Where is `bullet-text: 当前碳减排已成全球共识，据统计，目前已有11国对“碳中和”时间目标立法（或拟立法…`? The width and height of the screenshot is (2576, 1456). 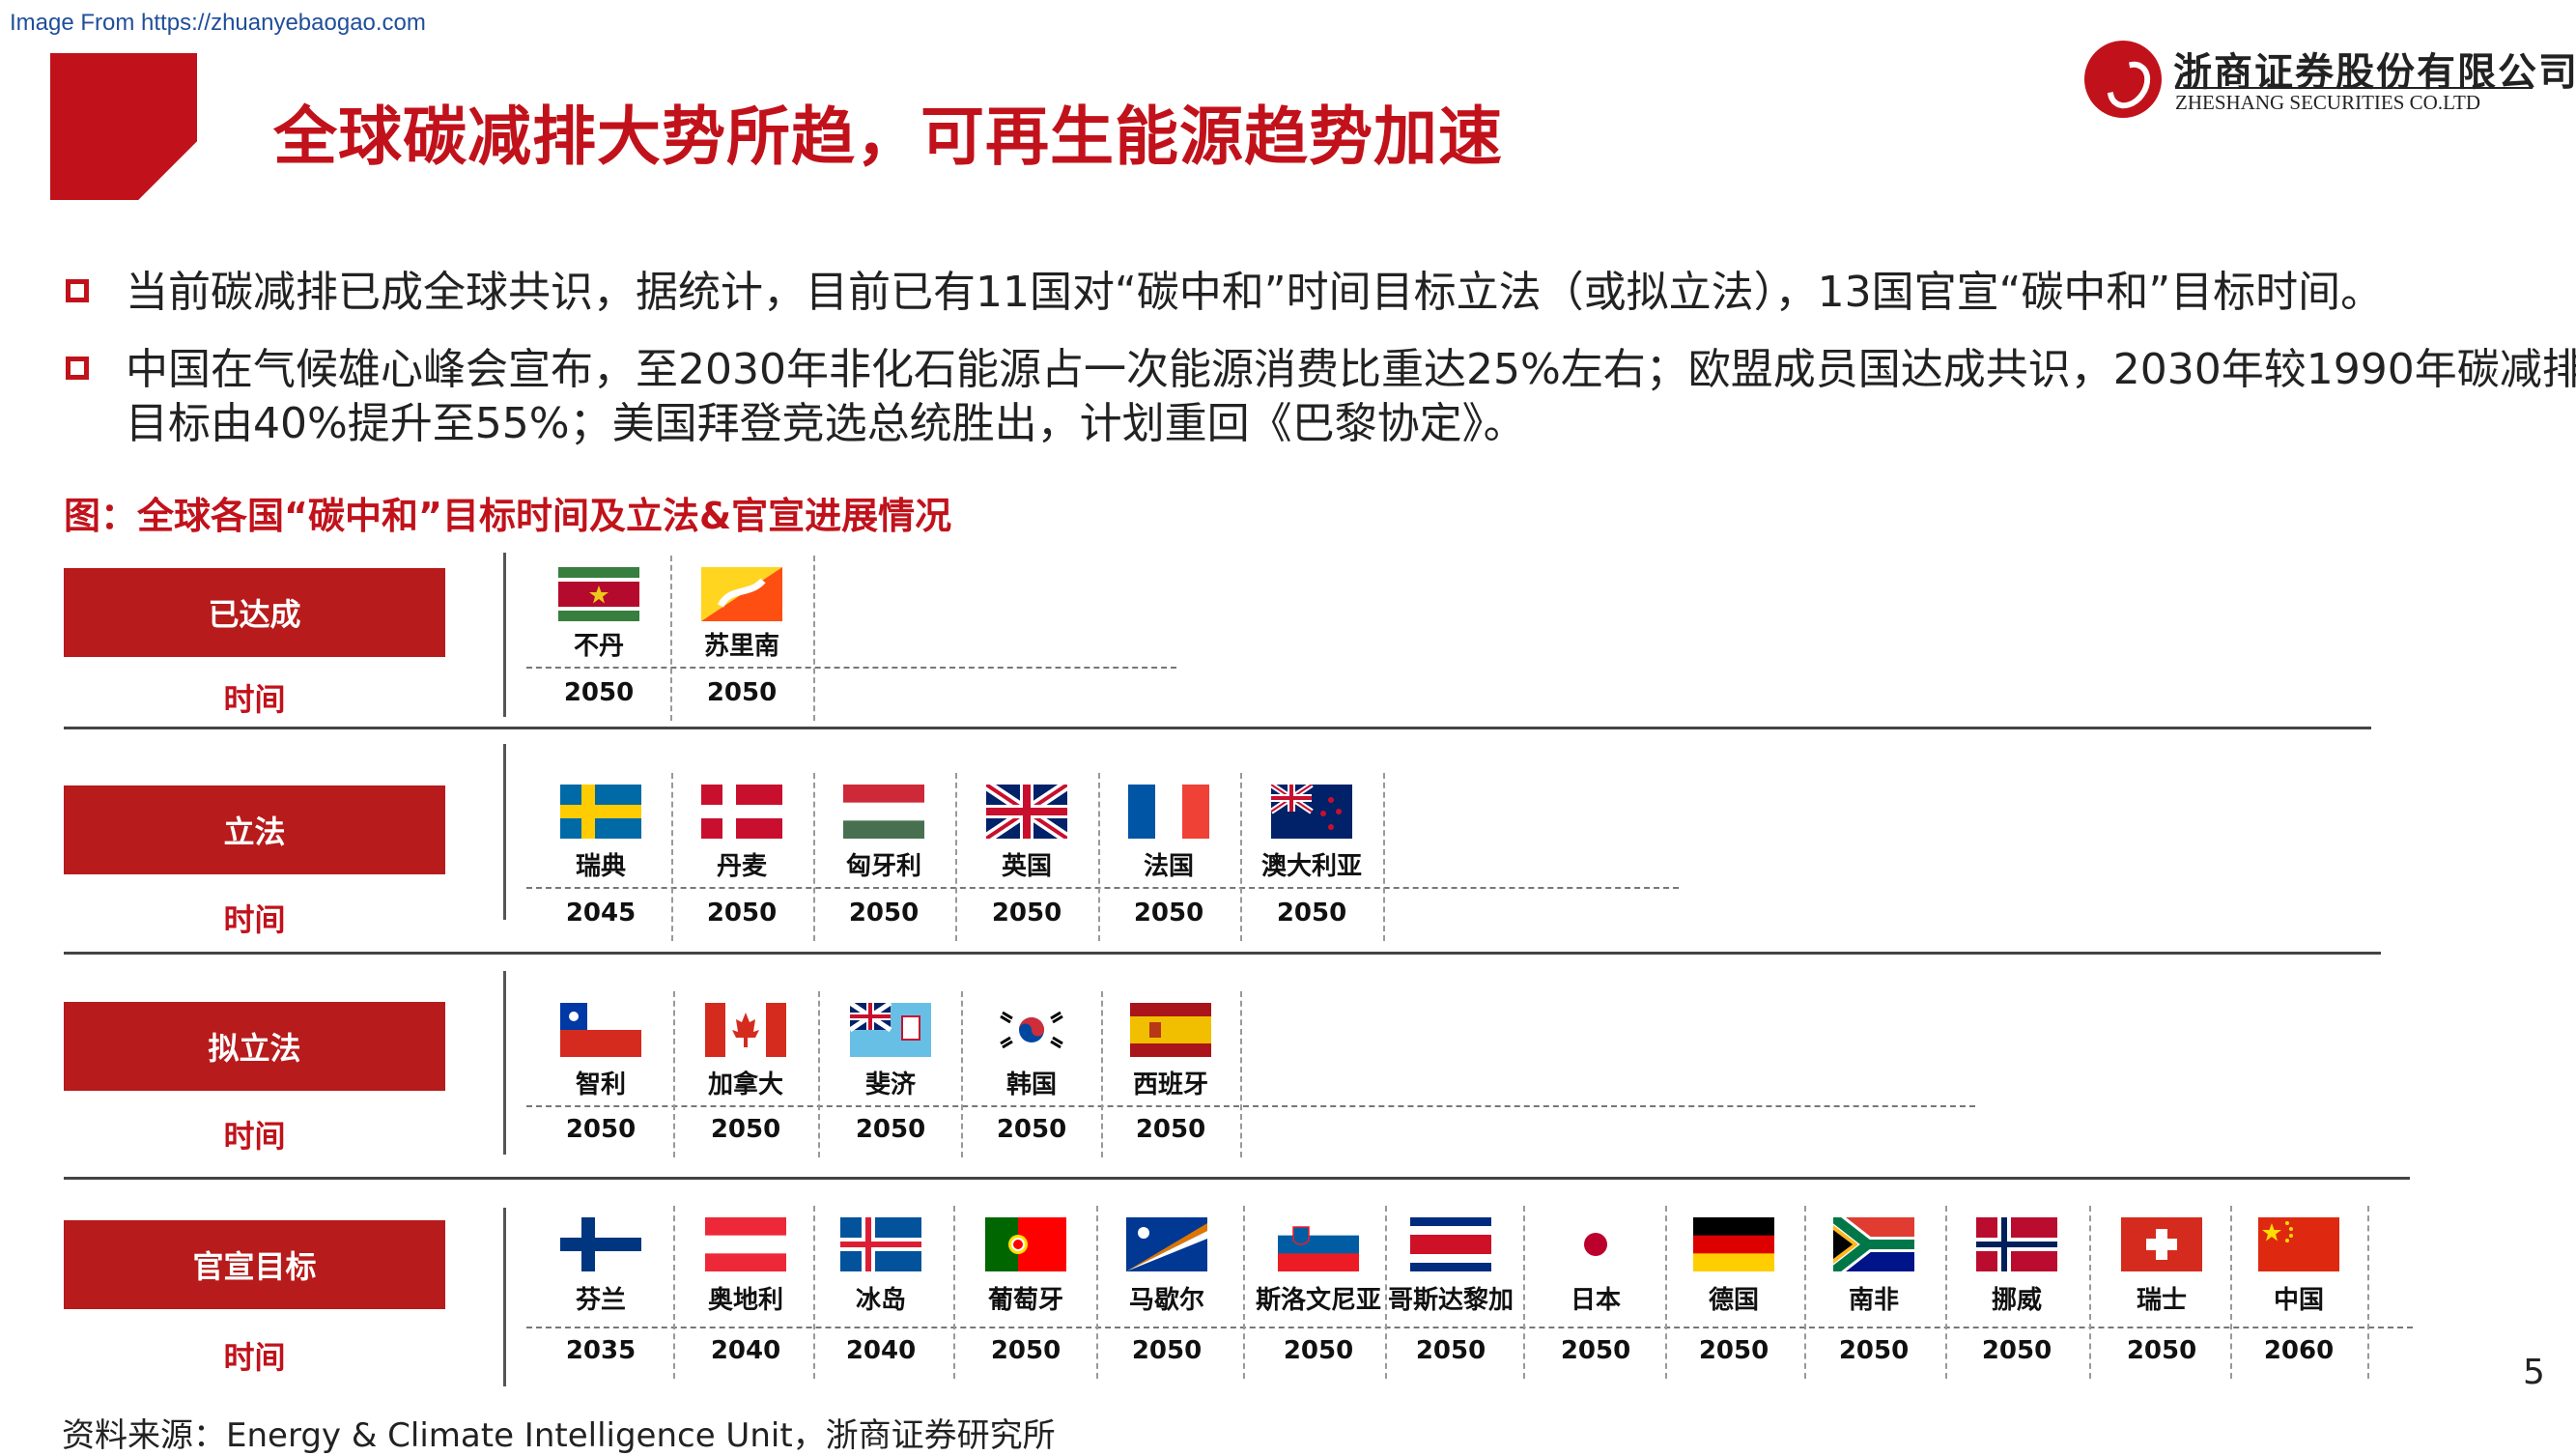
bullet-text: 当前碳减排已成全球共识，据统计，目前已有11国对“碳中和”时间目标立法（或拟立法… is located at coordinates (1255, 292).